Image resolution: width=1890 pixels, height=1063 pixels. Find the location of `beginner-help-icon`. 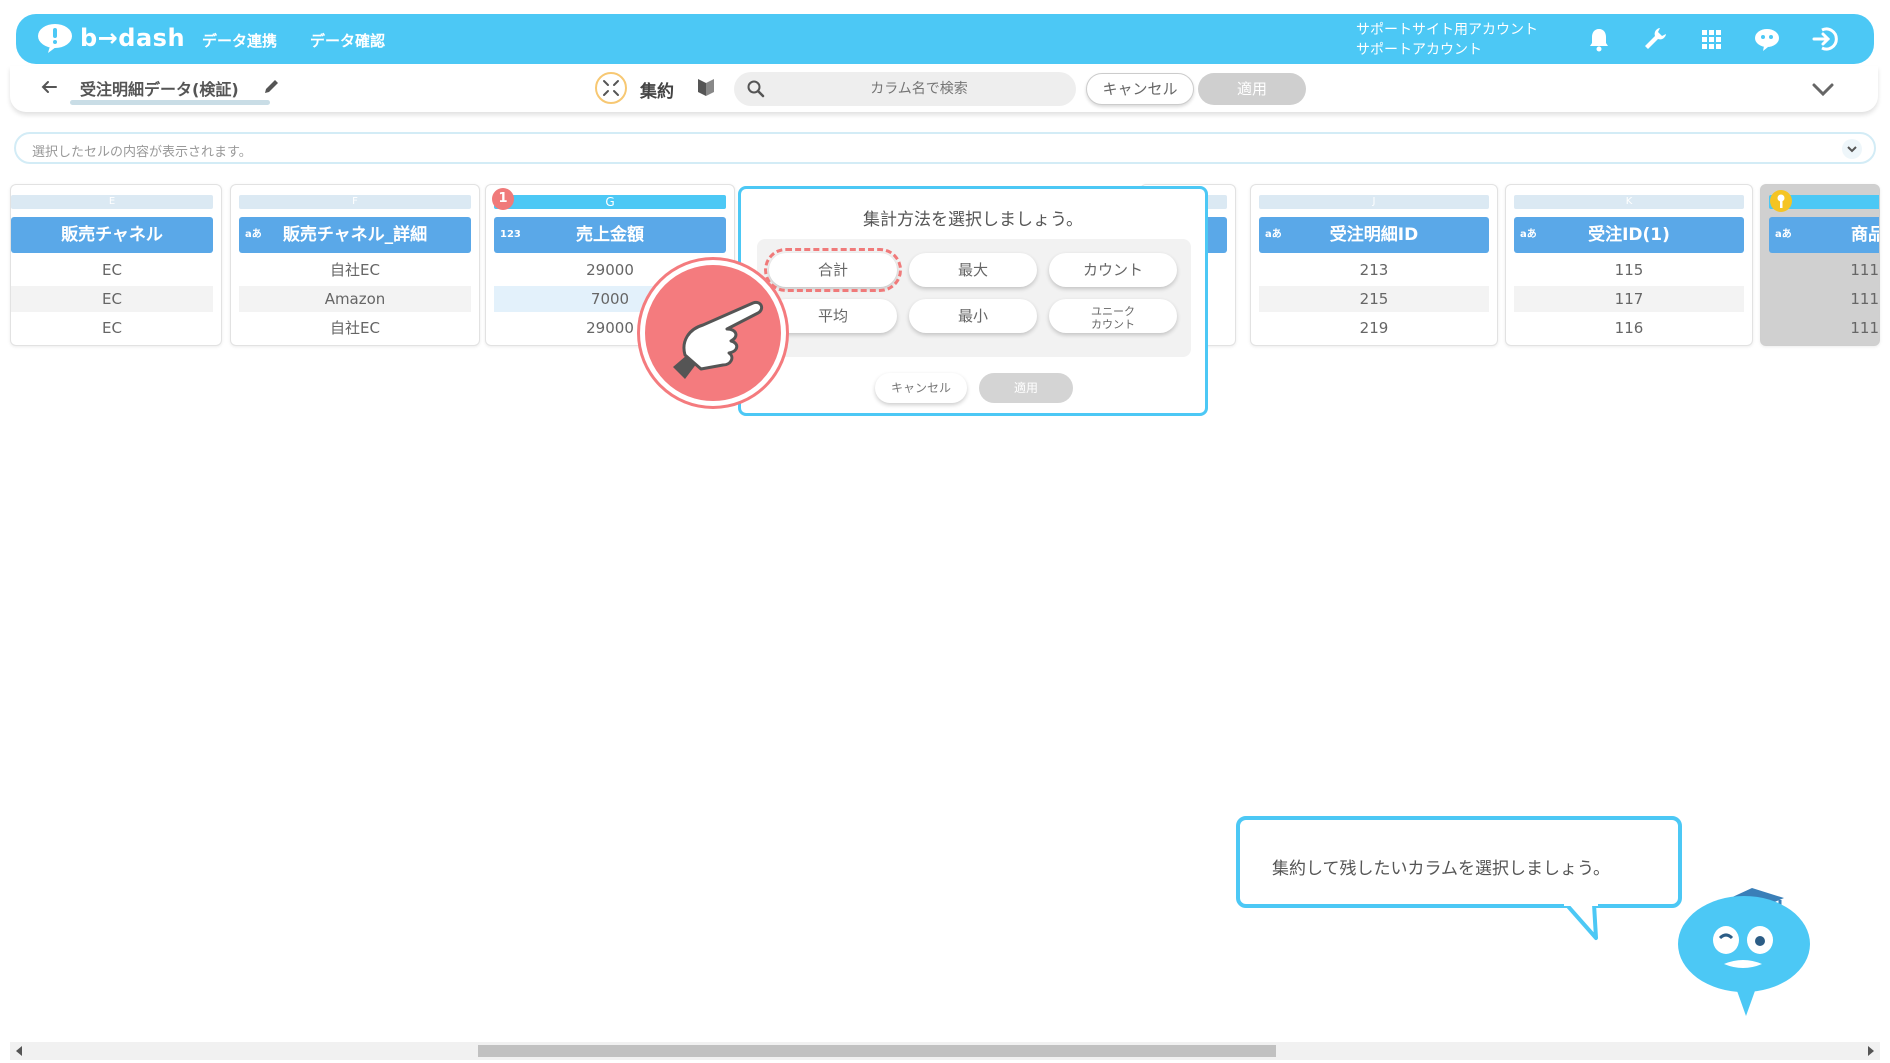

beginner-help-icon is located at coordinates (706, 87).